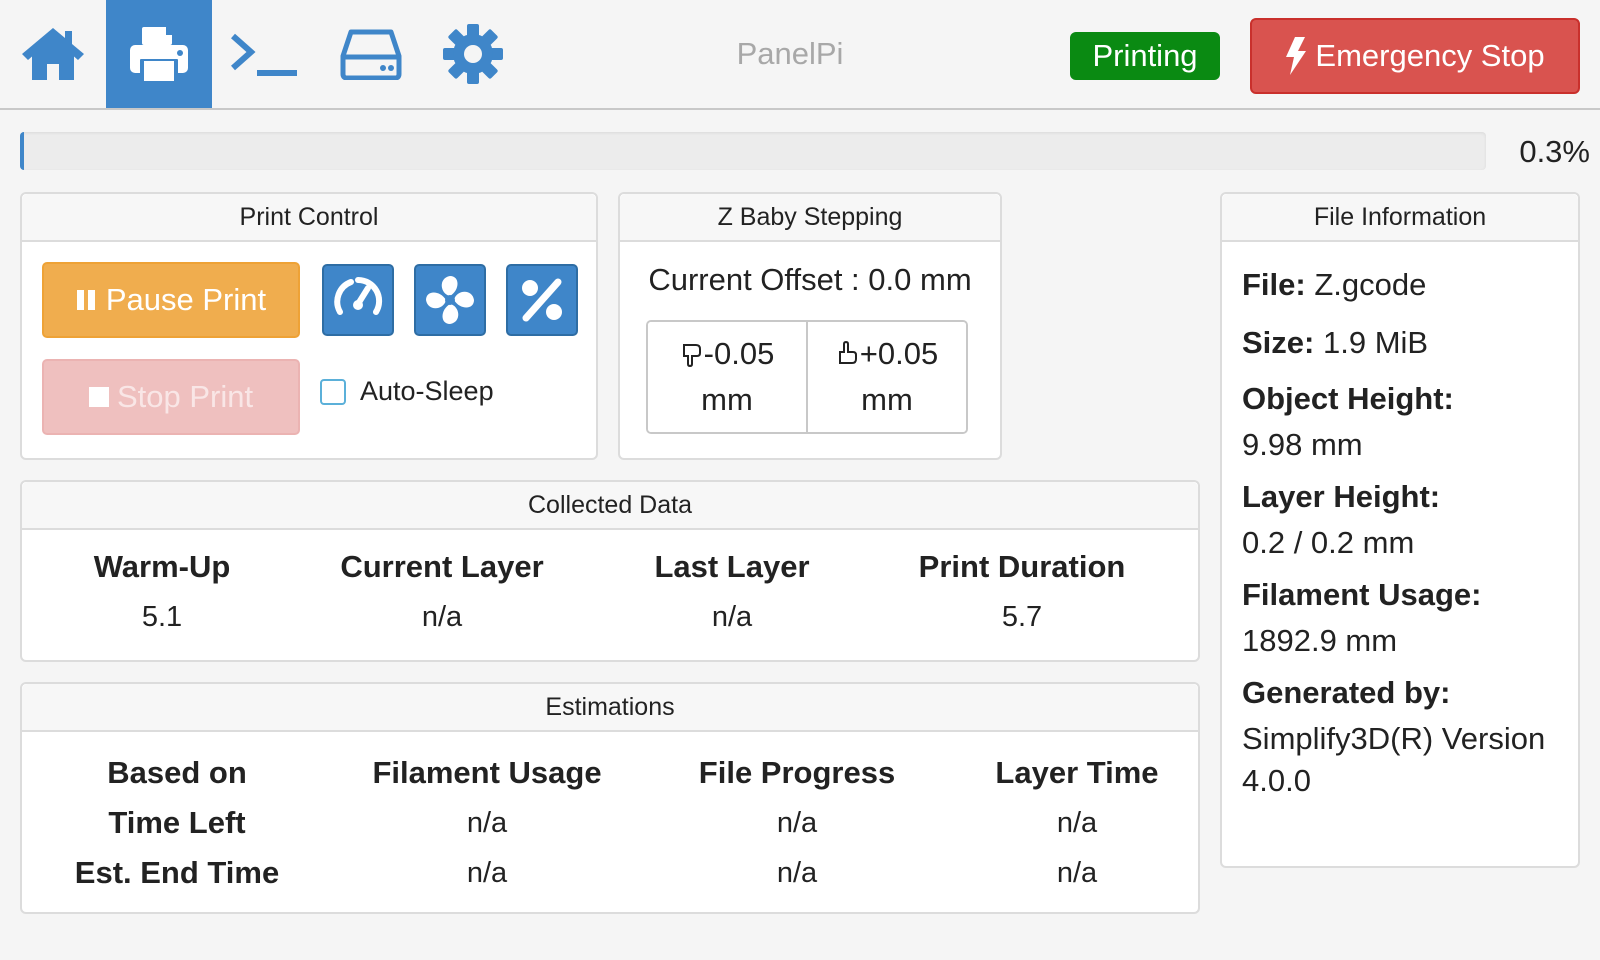 Image resolution: width=1600 pixels, height=960 pixels. I want to click on object-height-value: 9.98 mm, so click(1302, 444).